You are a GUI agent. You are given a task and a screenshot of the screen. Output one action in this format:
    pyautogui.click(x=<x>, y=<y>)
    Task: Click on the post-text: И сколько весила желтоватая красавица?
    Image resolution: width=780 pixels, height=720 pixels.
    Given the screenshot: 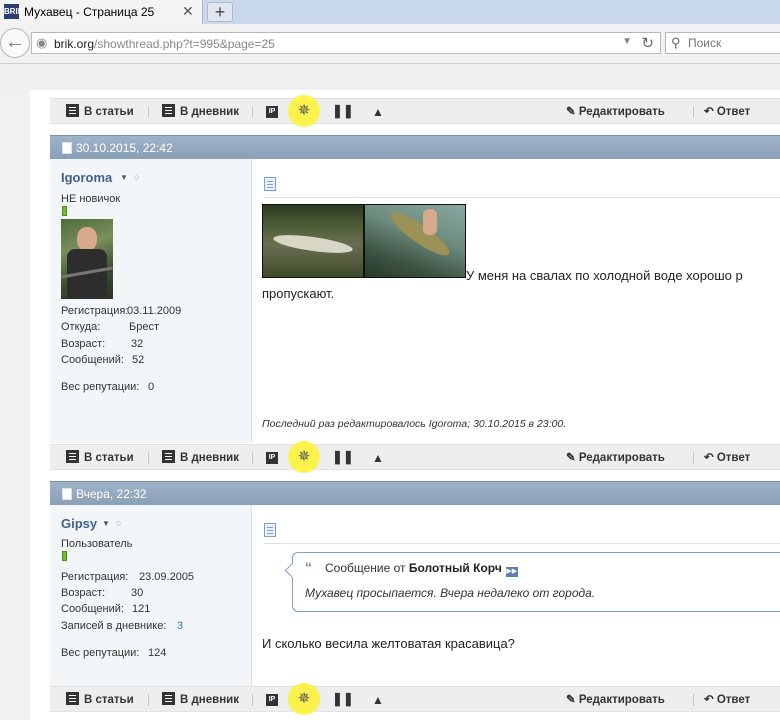 What is the action you would take?
    pyautogui.click(x=388, y=643)
    